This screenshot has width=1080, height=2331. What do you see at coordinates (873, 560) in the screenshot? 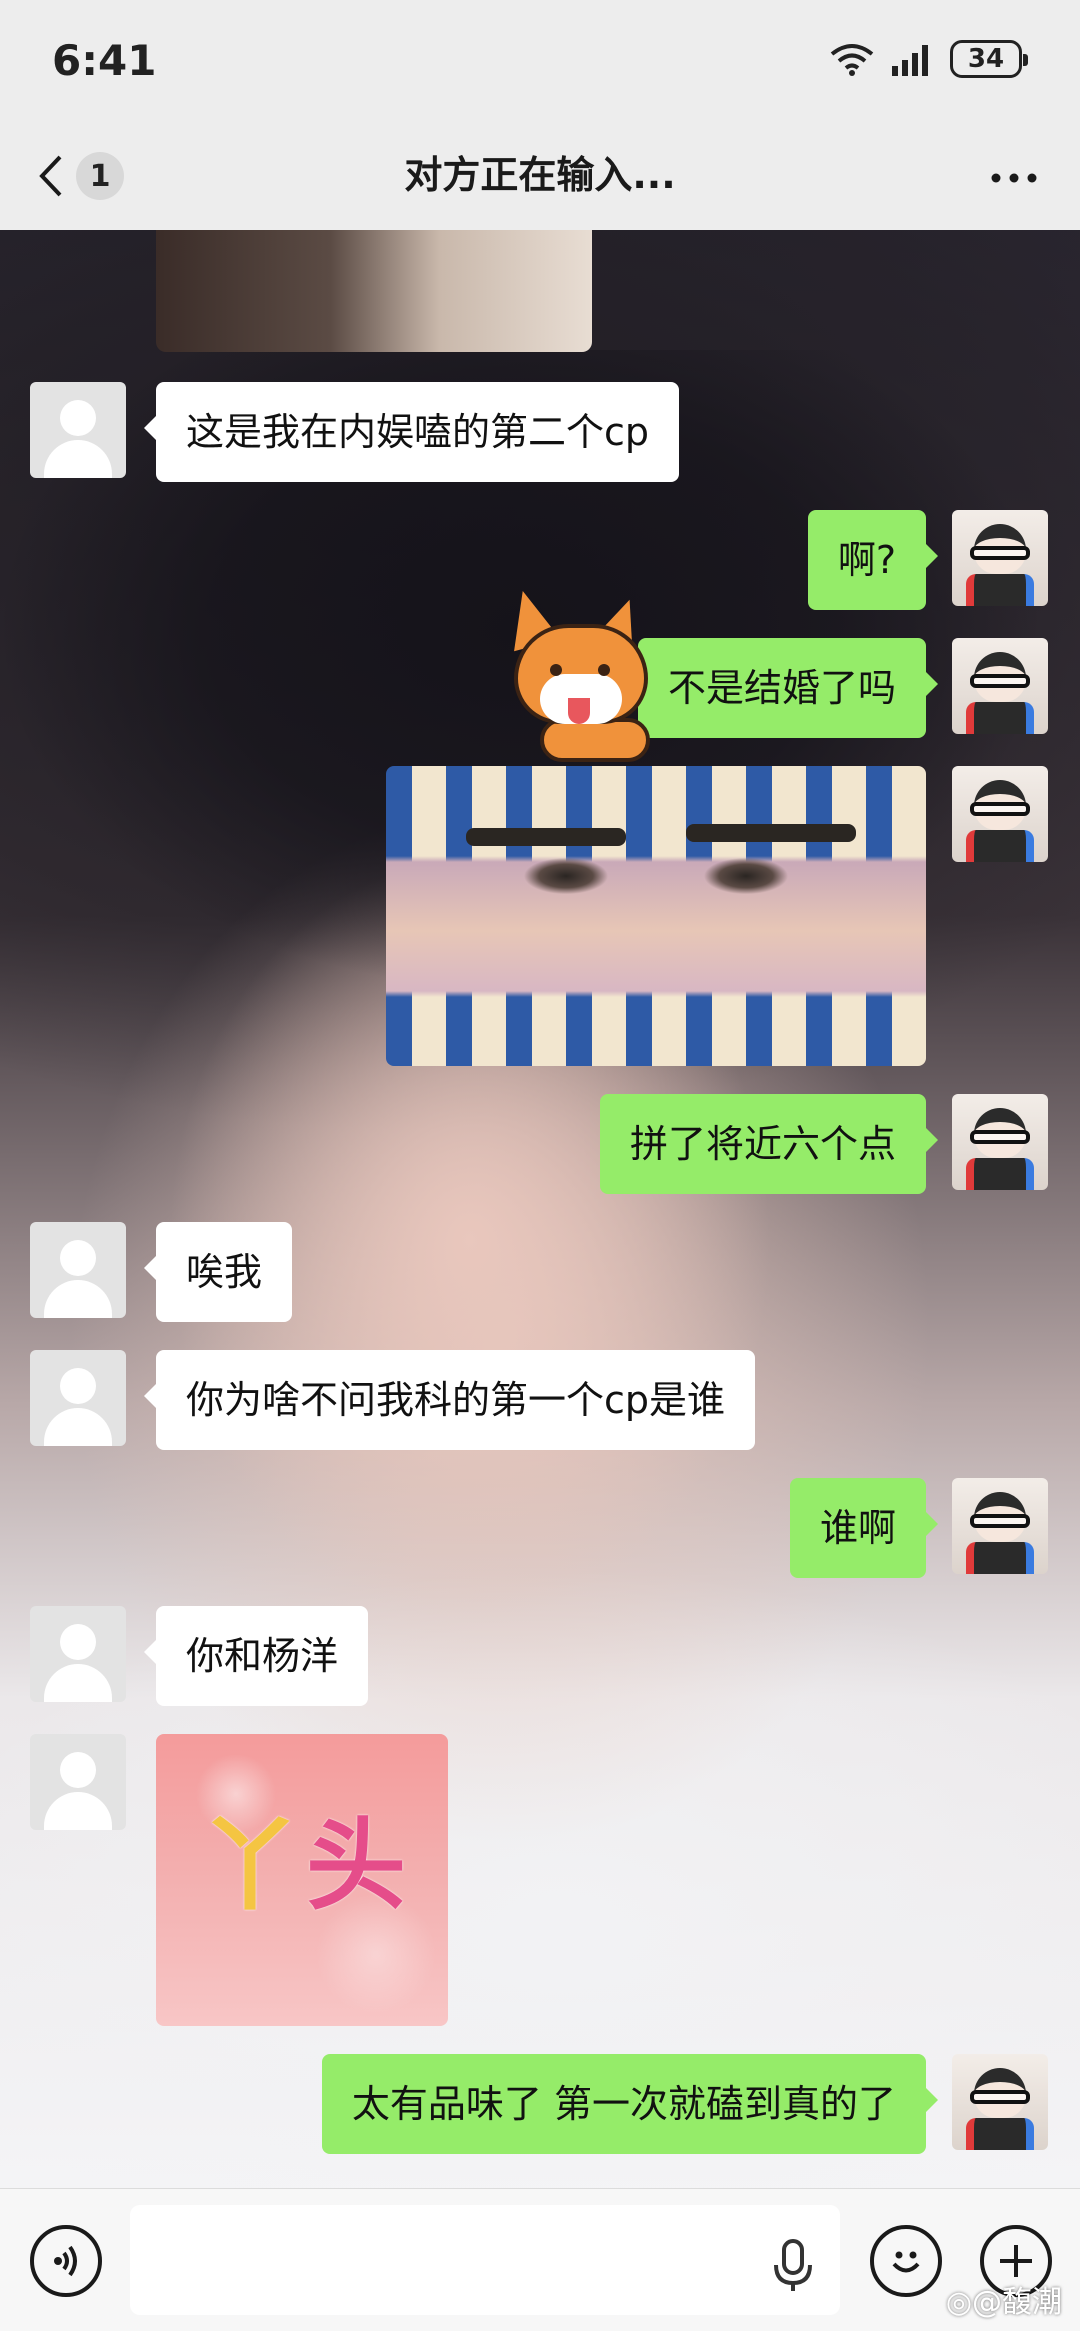
I see `message-bubble: 啊?` at bounding box center [873, 560].